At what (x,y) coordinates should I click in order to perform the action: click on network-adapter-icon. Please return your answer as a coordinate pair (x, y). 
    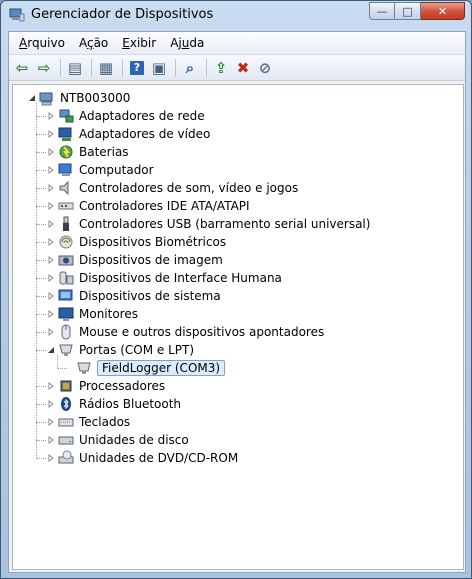
    Looking at the image, I should click on (66, 116).